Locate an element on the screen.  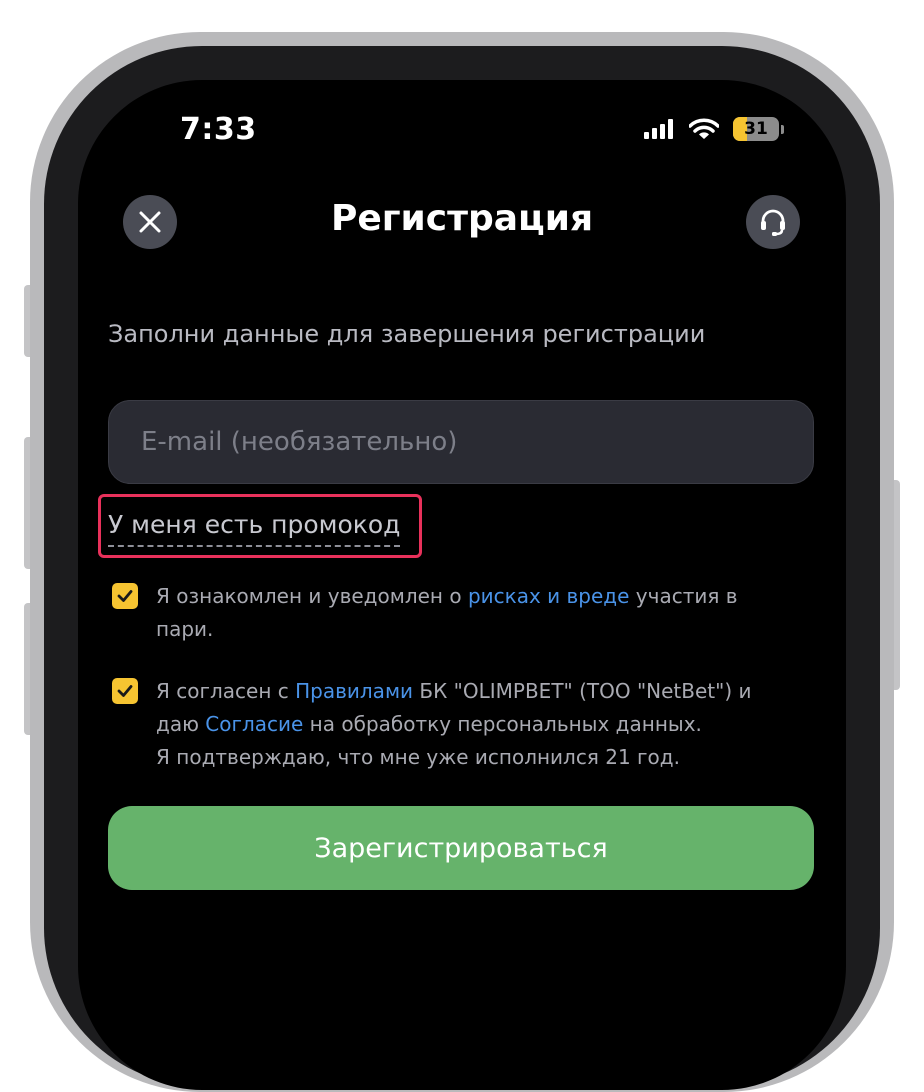
battery-tip is located at coordinates (782, 129).